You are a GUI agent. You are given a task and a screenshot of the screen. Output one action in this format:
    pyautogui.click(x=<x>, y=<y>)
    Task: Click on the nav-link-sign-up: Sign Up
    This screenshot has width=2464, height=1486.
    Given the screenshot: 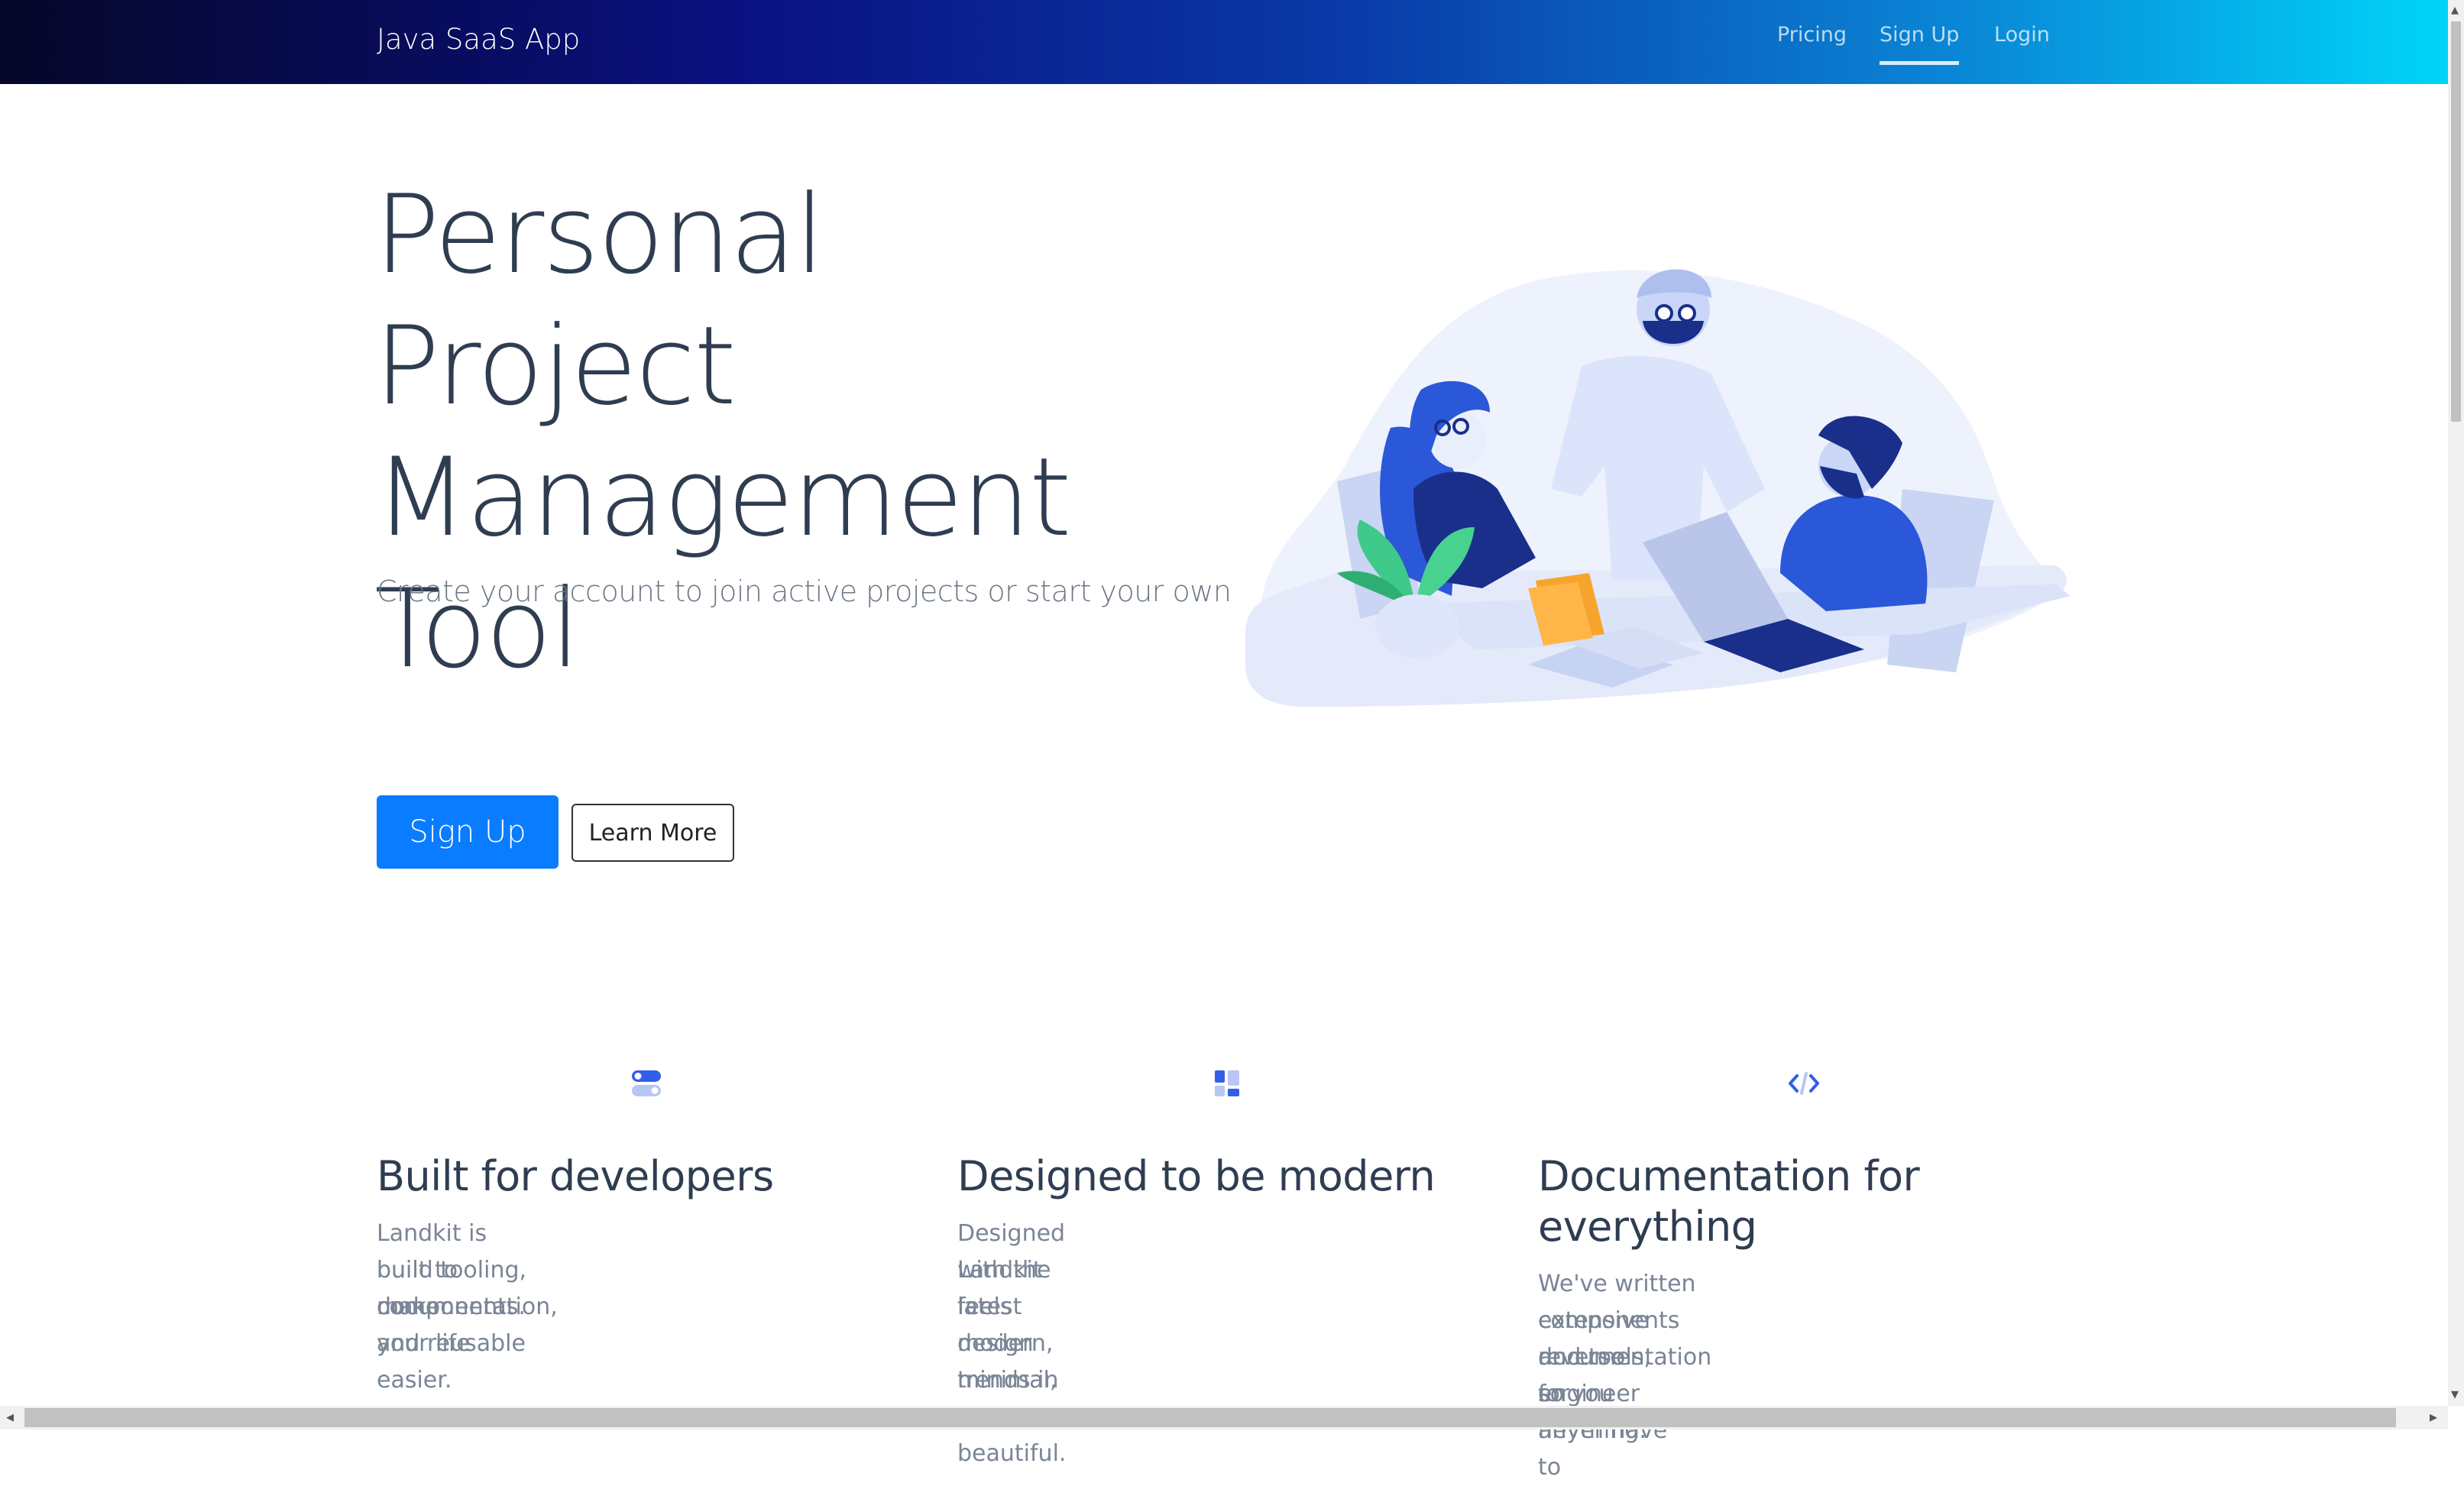 What is the action you would take?
    pyautogui.click(x=1920, y=42)
    